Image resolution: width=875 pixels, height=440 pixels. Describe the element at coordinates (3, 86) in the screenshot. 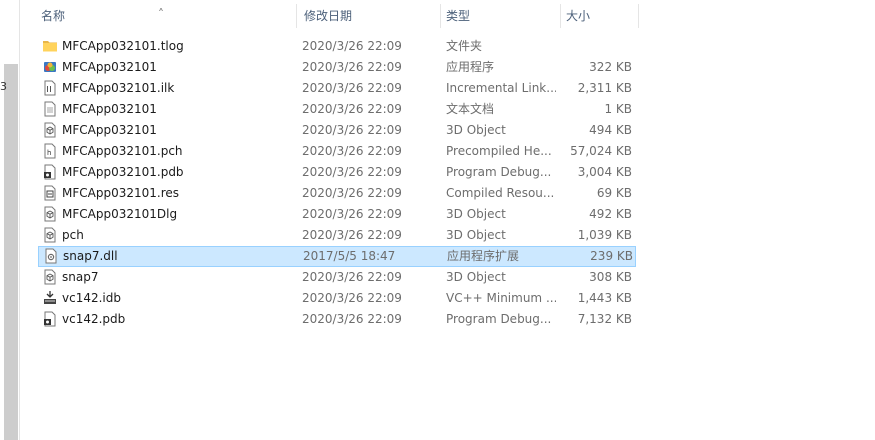

I see `navigation-pane-text: 3` at that location.